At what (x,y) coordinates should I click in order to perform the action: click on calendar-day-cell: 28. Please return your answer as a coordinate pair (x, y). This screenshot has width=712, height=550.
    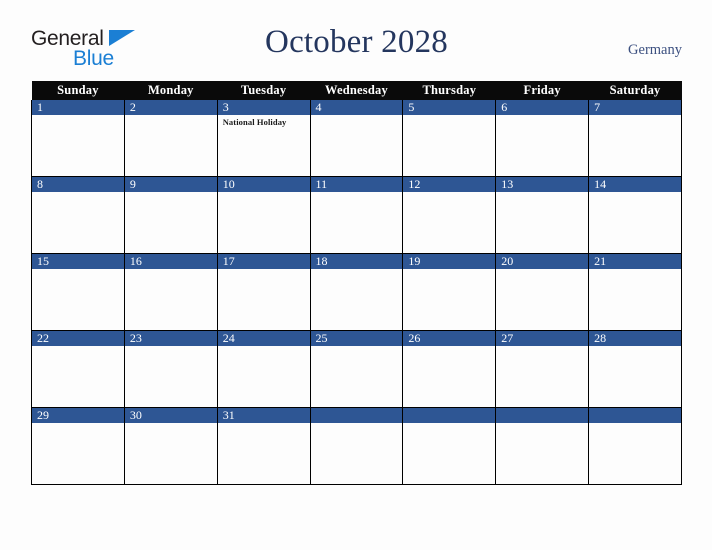
    Looking at the image, I should click on (635, 369).